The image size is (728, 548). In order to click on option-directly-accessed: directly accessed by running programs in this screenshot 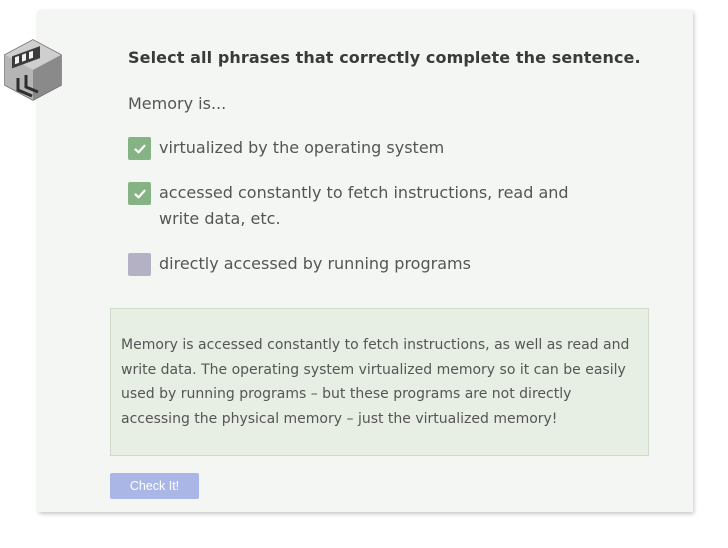, I will do `click(368, 265)`.